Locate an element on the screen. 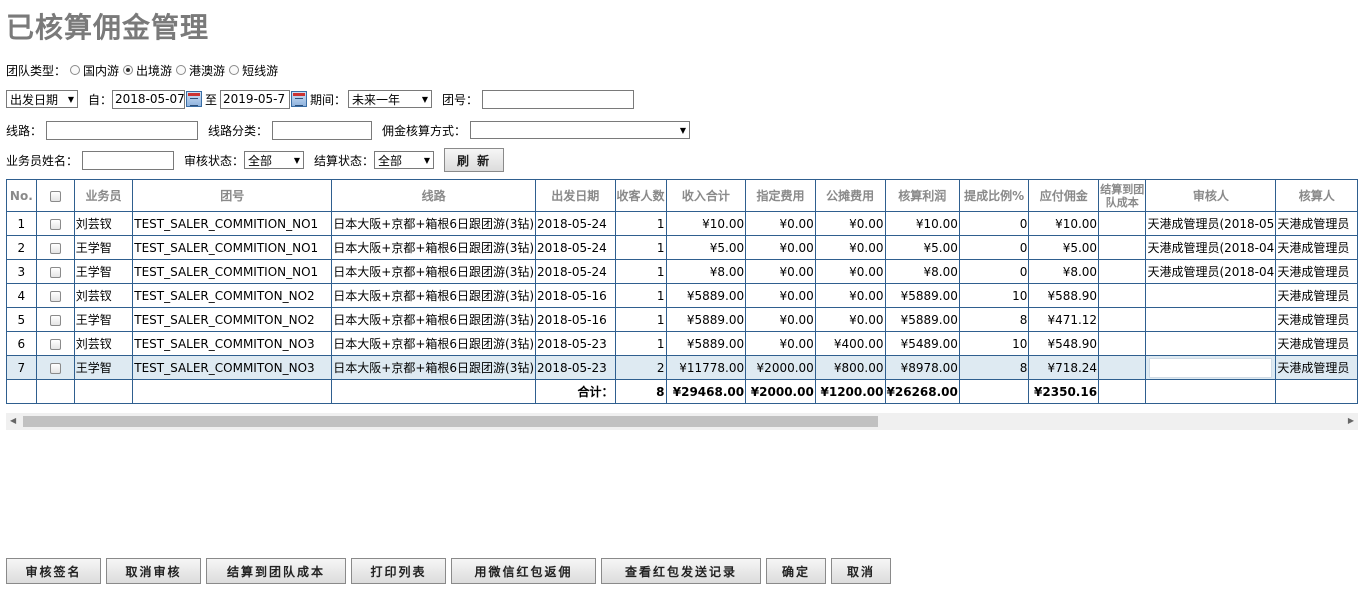 The height and width of the screenshot is (593, 1358). cell-no: 1 is located at coordinates (21, 223).